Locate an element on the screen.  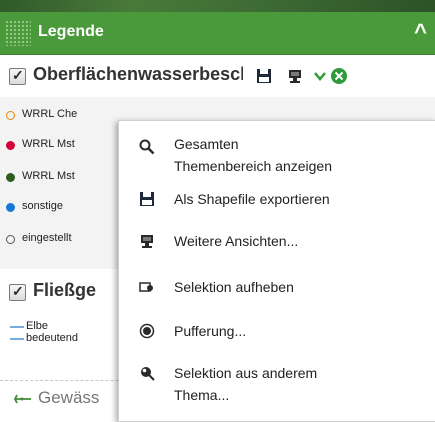
river-legend-label: bedeutend is located at coordinates (52, 338).